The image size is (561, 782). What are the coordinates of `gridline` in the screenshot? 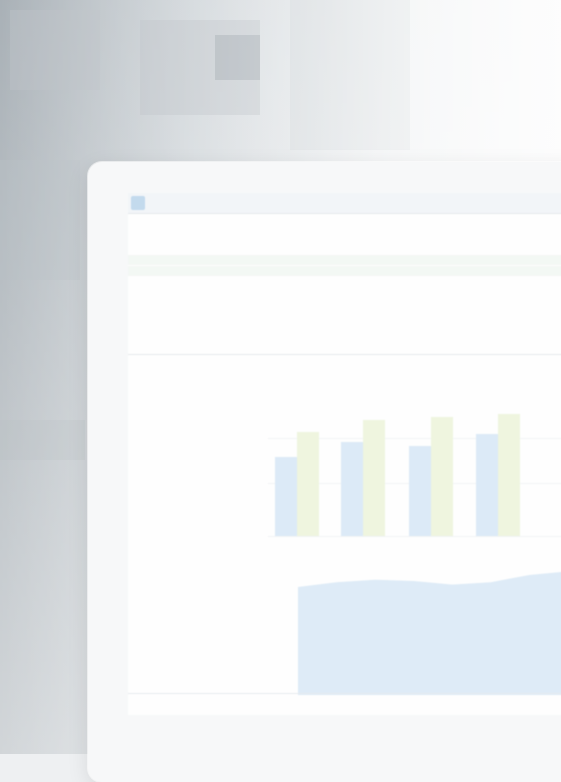 It's located at (414, 536).